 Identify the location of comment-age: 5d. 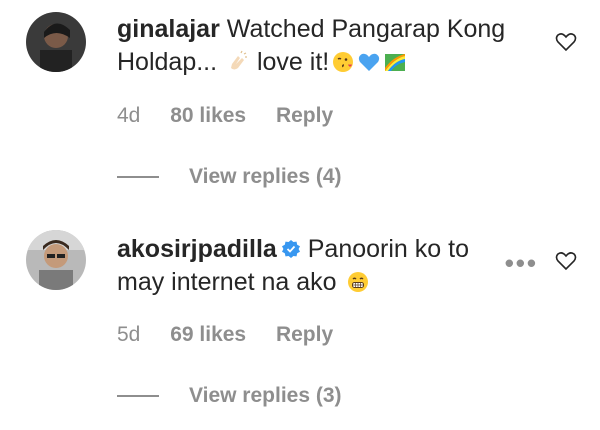
(129, 334).